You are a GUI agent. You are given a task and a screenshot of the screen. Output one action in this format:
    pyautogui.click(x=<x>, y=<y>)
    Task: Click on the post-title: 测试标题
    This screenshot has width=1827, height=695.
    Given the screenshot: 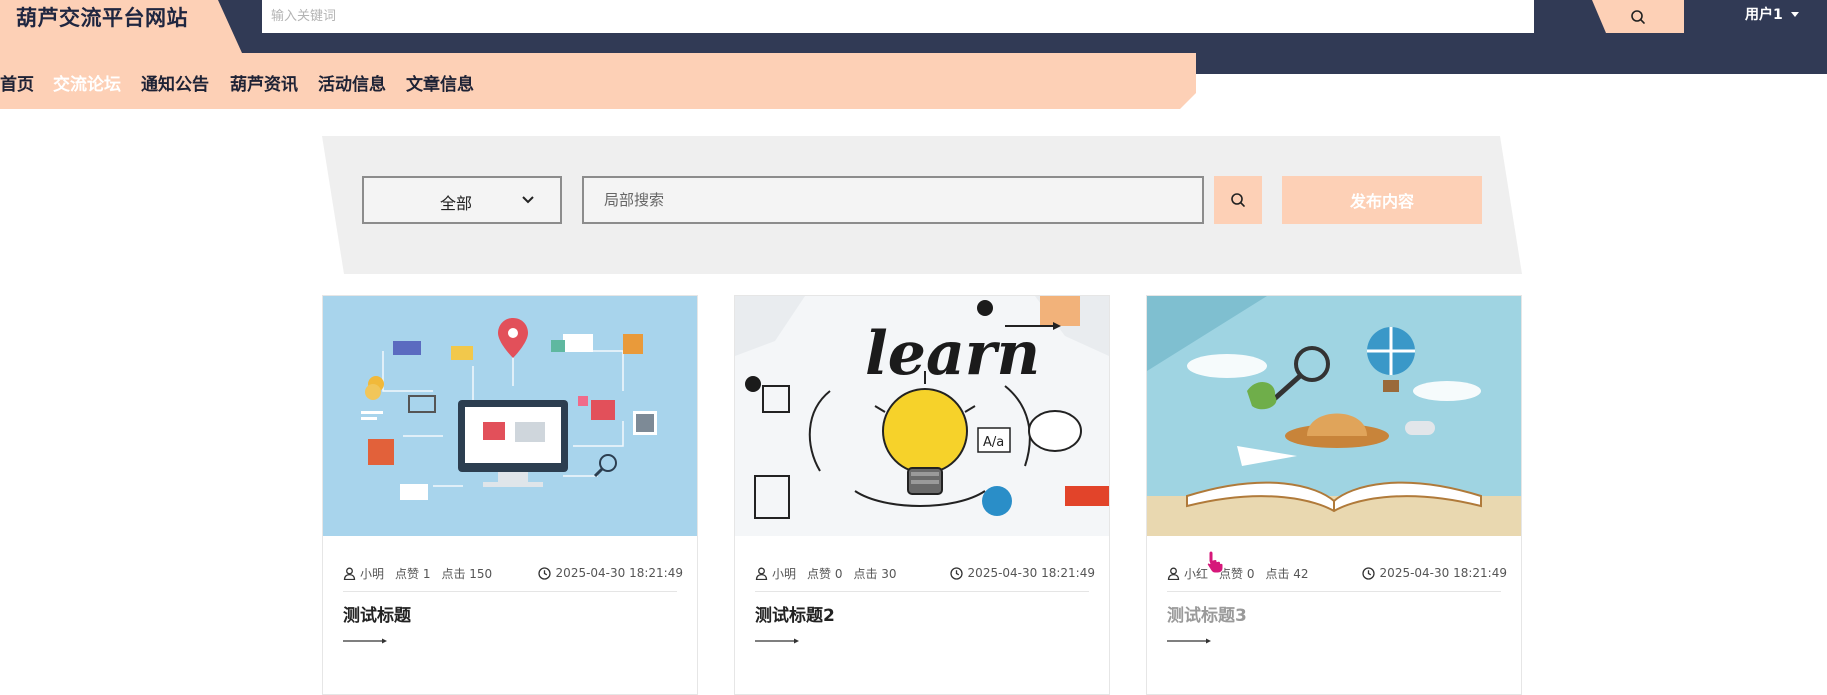 What is the action you would take?
    pyautogui.click(x=377, y=613)
    